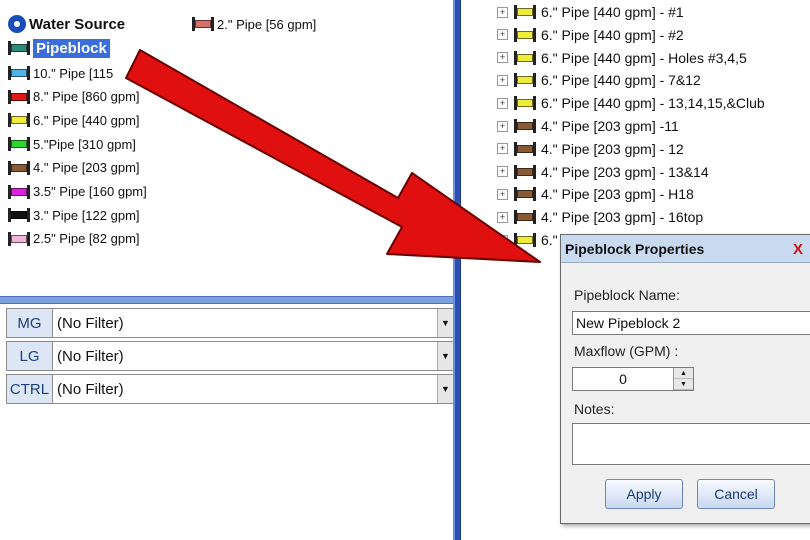 The image size is (810, 540). What do you see at coordinates (77, 24) in the screenshot?
I see `palette-item-label: Water Source` at bounding box center [77, 24].